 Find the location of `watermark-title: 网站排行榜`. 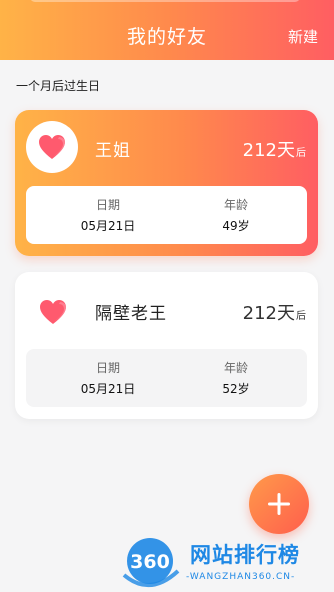

watermark-title: 网站排行榜 is located at coordinates (245, 555).